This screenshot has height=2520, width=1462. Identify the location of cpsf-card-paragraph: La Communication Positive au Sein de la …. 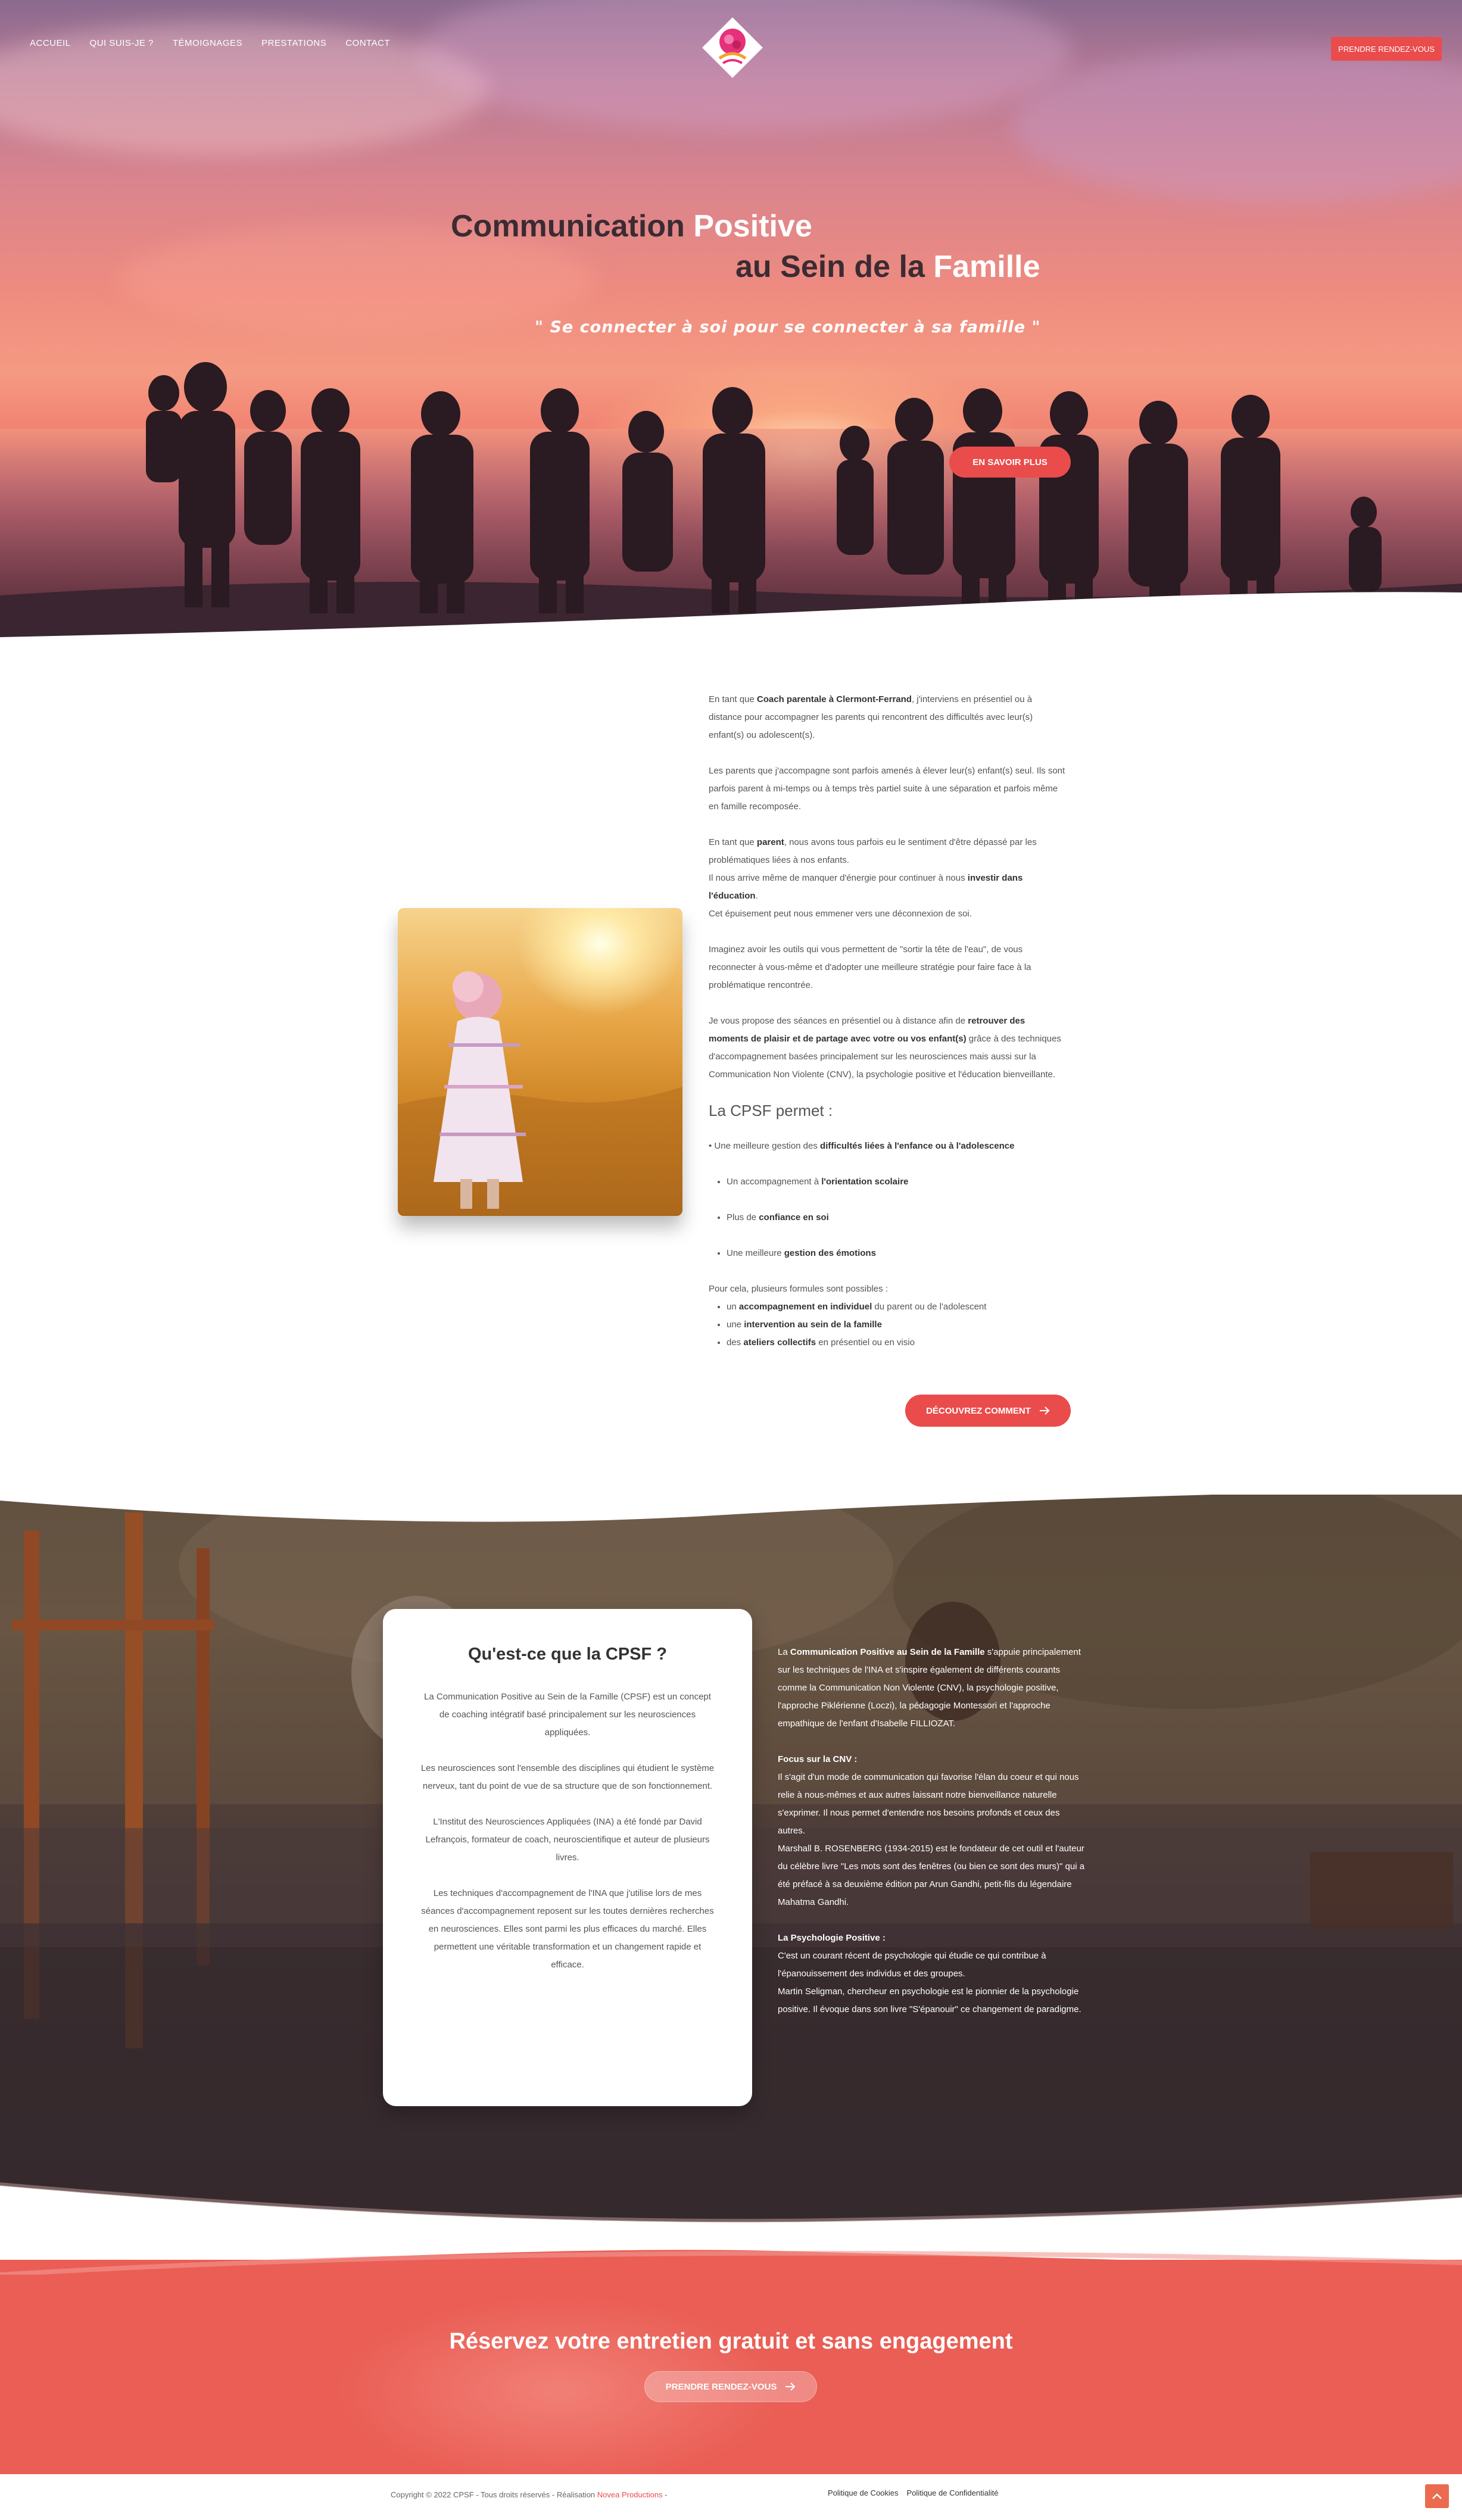
(567, 1715).